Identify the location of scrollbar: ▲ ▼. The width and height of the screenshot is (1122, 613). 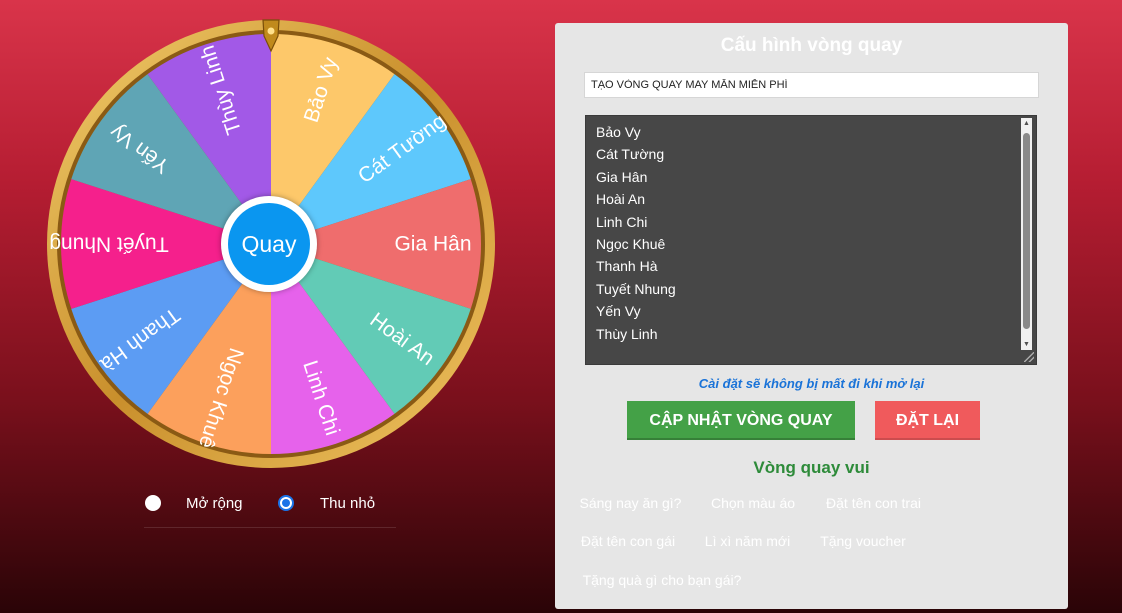
(1026, 234).